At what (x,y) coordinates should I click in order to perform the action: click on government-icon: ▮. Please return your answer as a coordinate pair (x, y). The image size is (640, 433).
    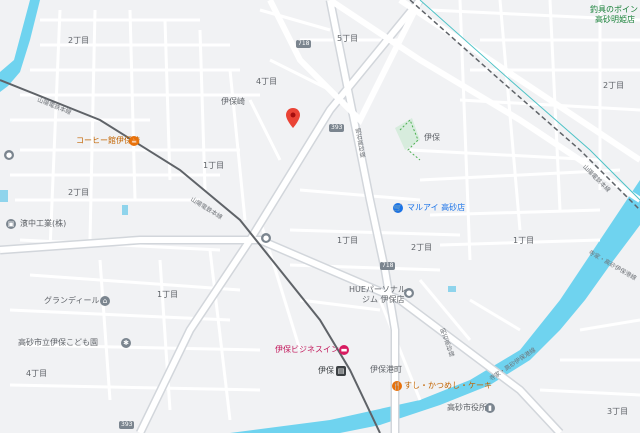
    Looking at the image, I should click on (490, 408).